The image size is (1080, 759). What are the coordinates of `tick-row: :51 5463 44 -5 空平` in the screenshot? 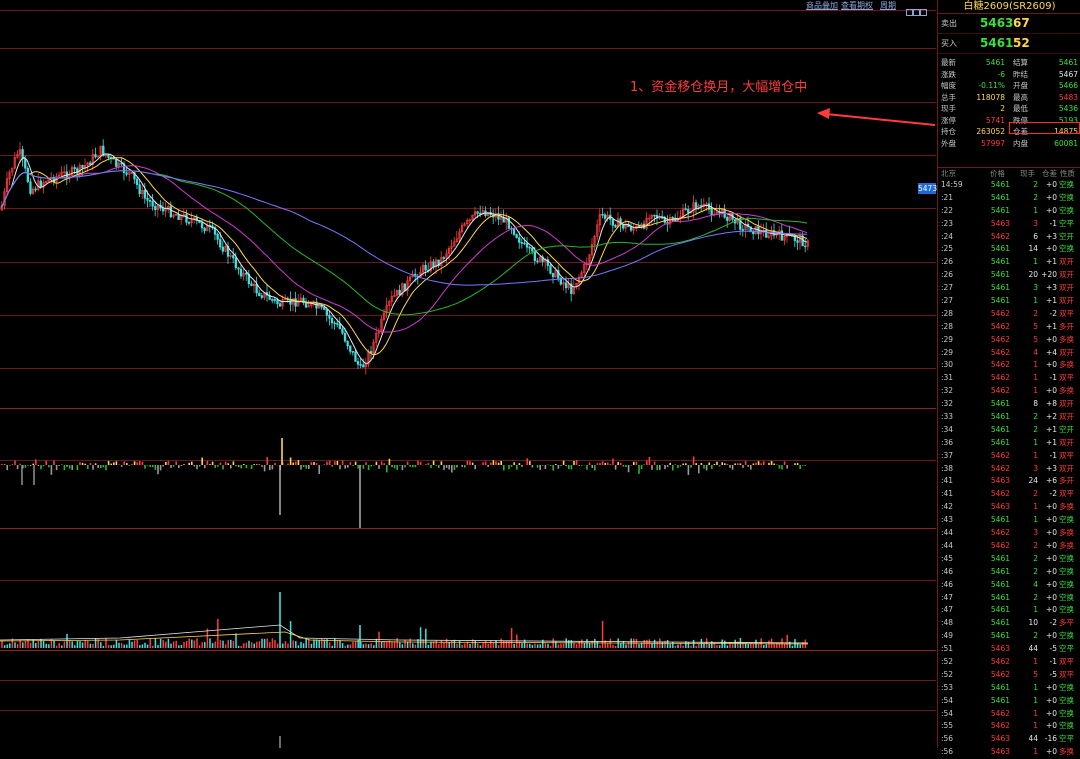 It's located at (1009, 649).